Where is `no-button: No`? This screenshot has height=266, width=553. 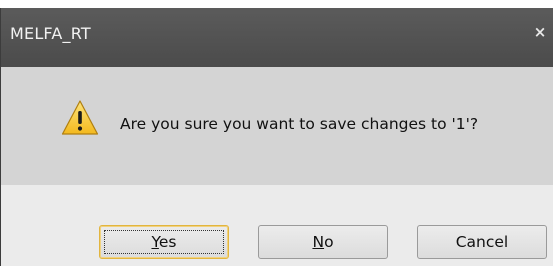
no-button: No is located at coordinates (323, 242).